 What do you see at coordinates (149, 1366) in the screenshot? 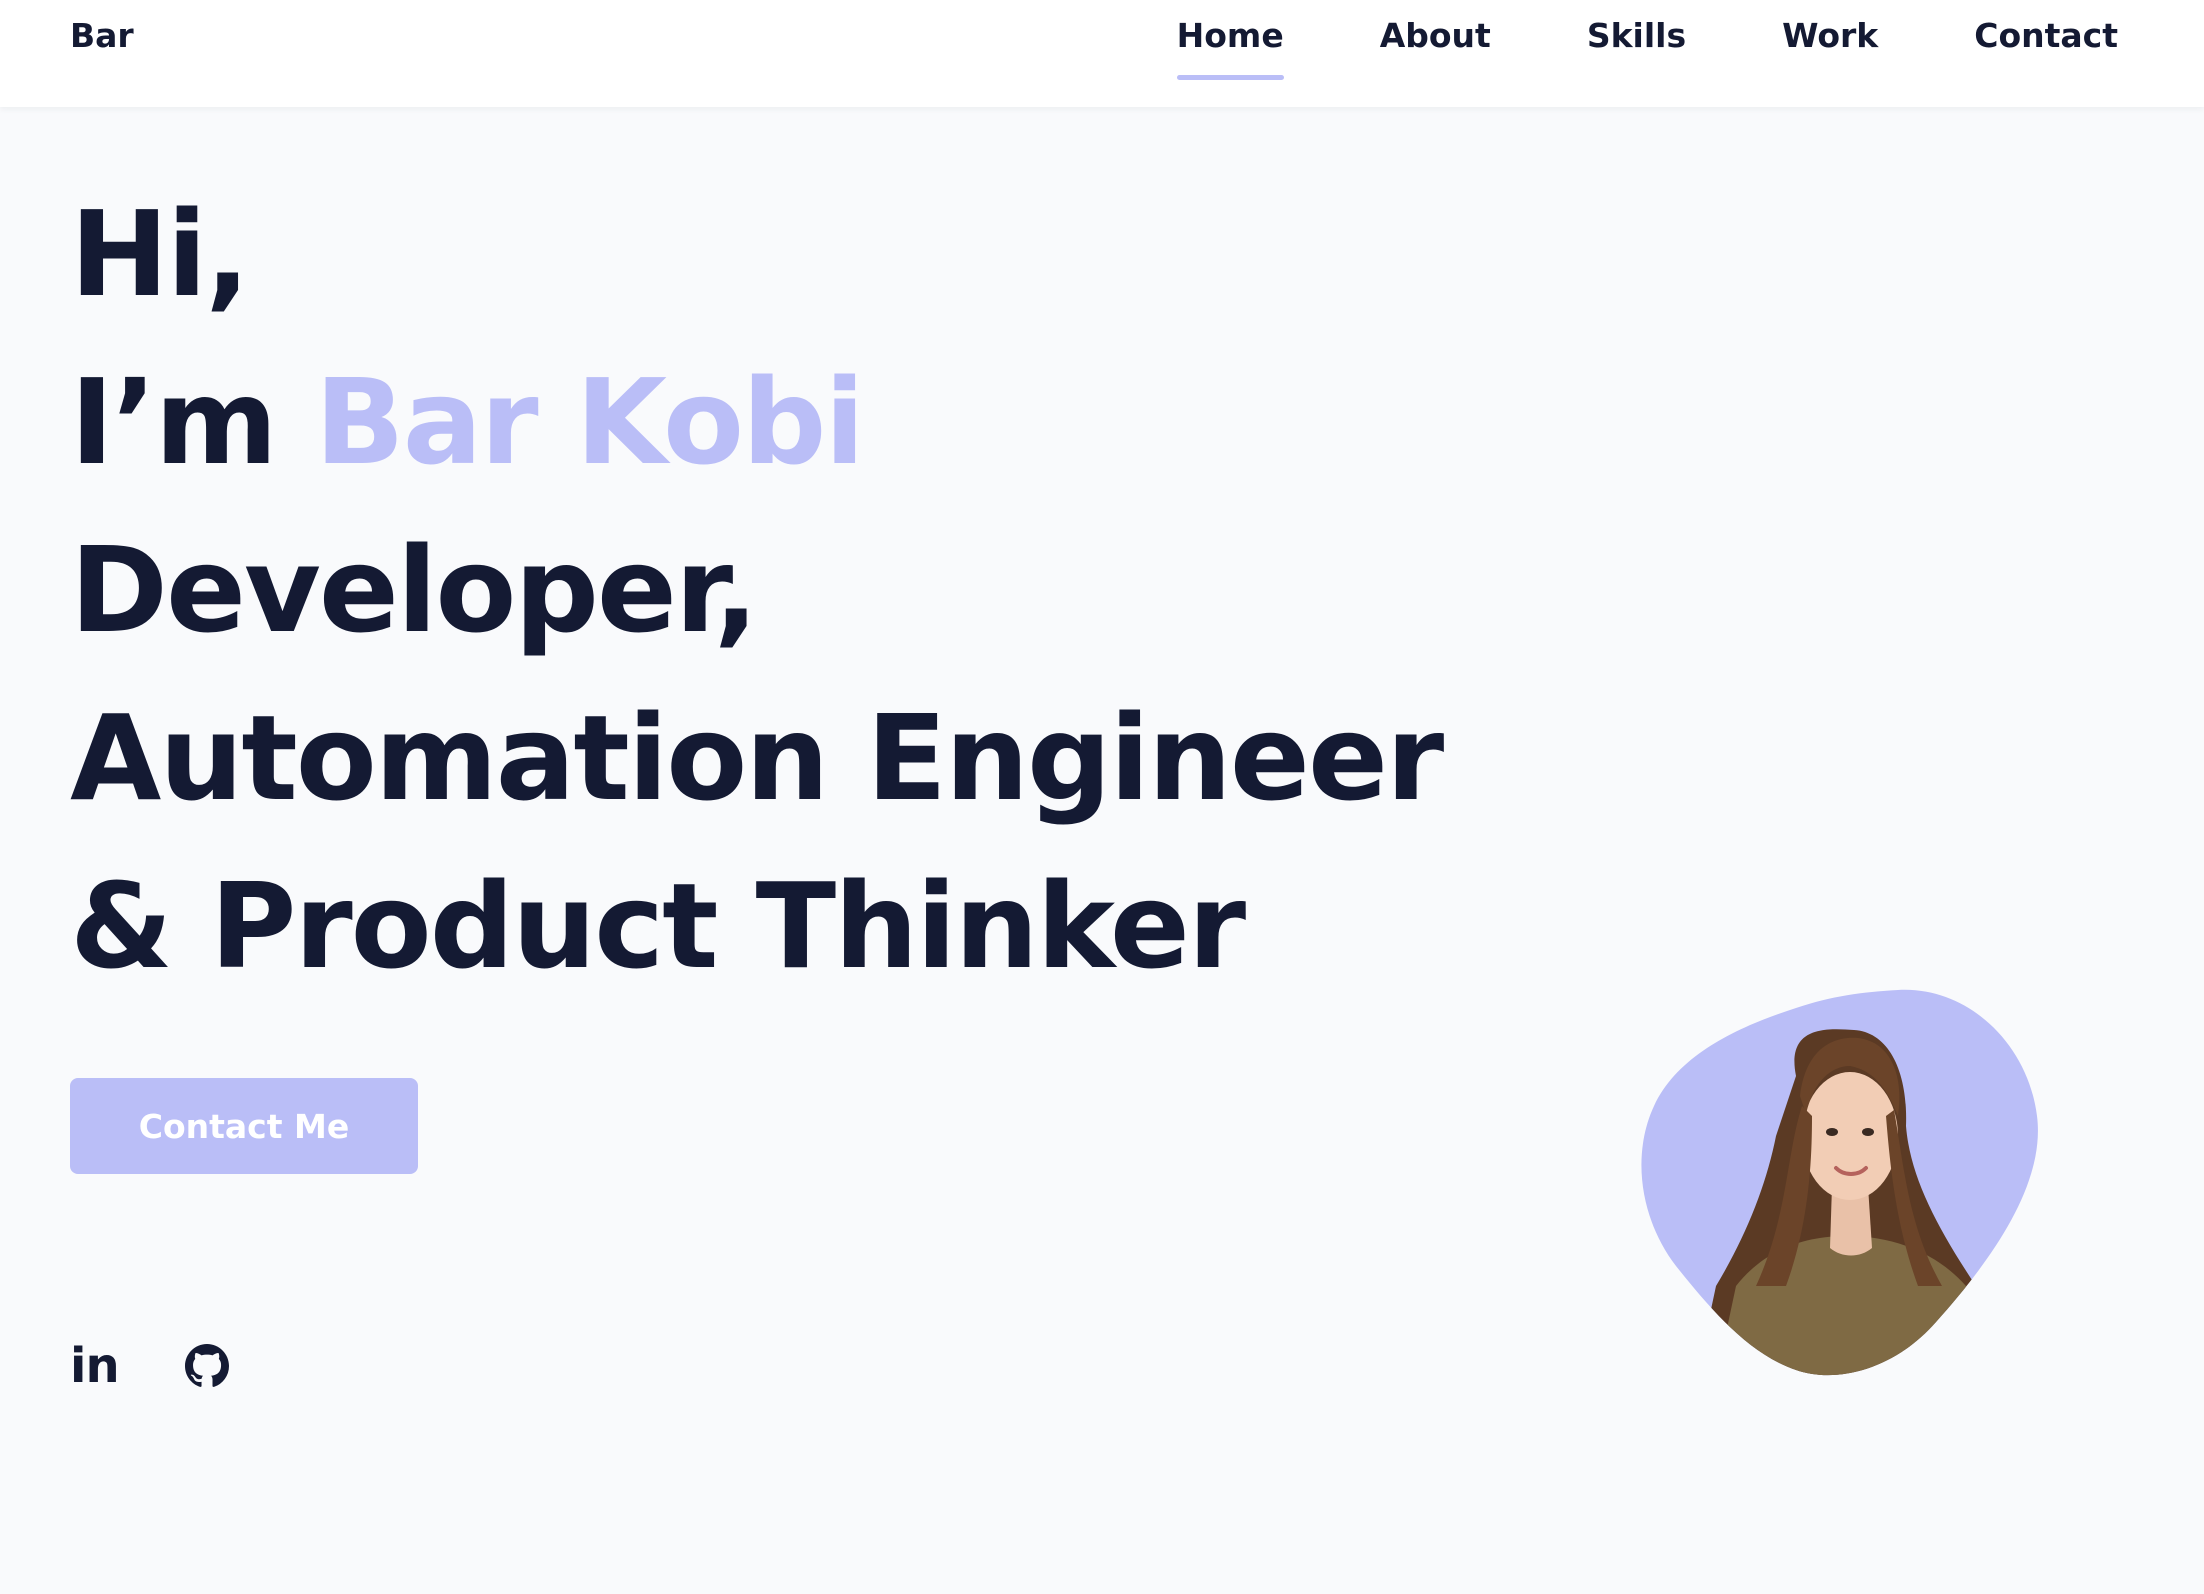
I see `social-links: in` at bounding box center [149, 1366].